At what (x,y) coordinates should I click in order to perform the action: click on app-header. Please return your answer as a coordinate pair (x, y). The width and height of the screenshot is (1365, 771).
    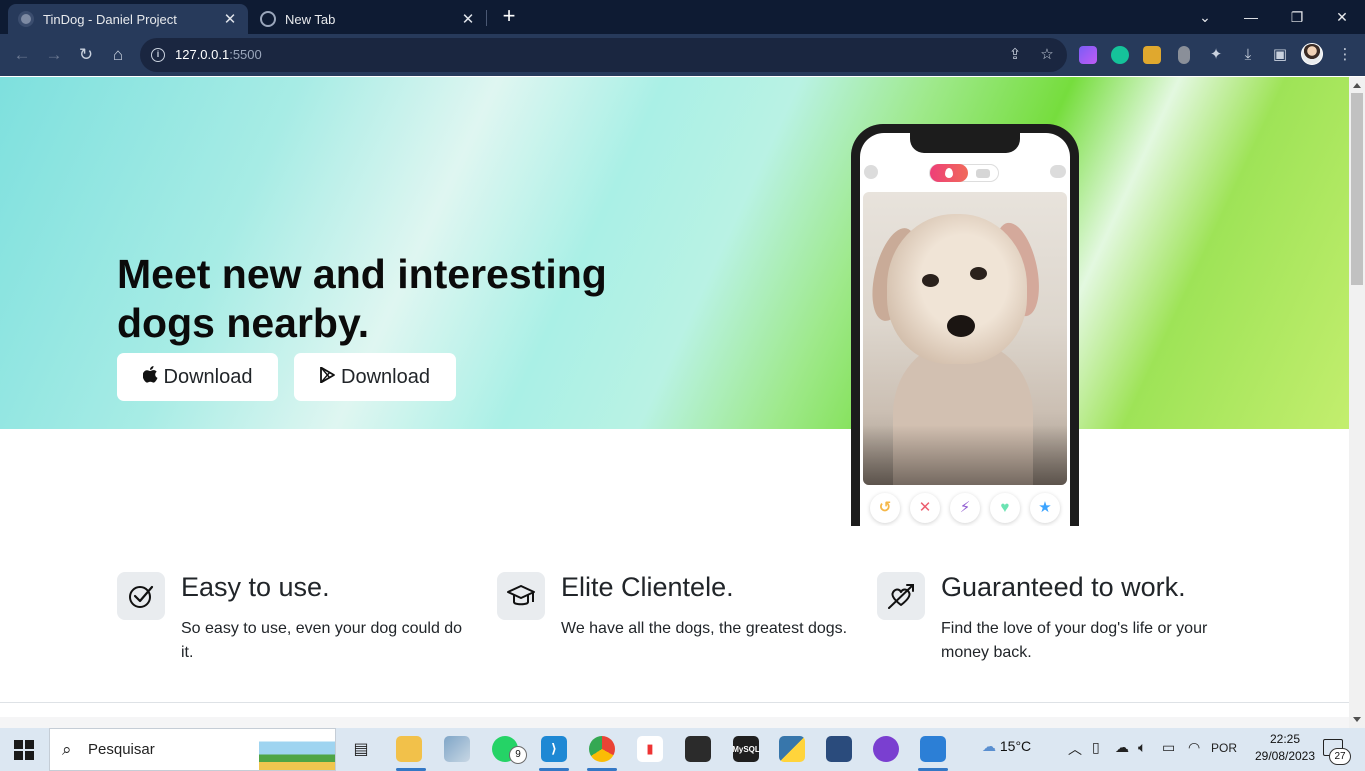
    Looking at the image, I should click on (965, 175).